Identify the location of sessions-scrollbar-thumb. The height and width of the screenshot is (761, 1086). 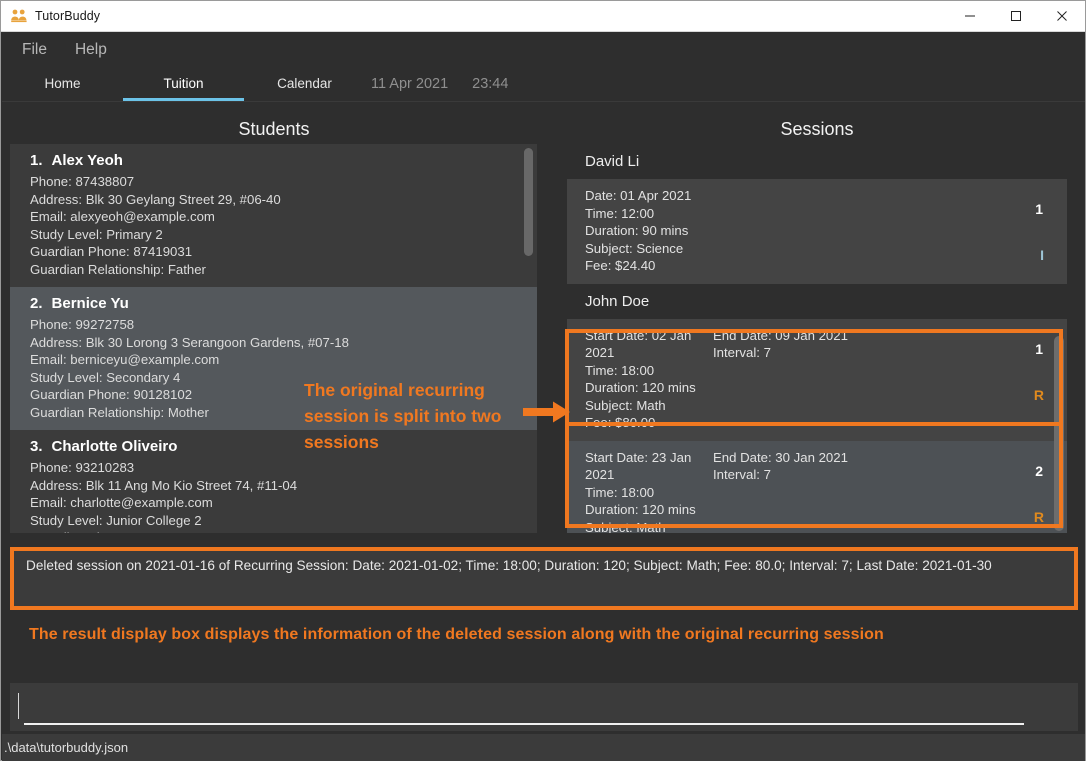
(1059, 433).